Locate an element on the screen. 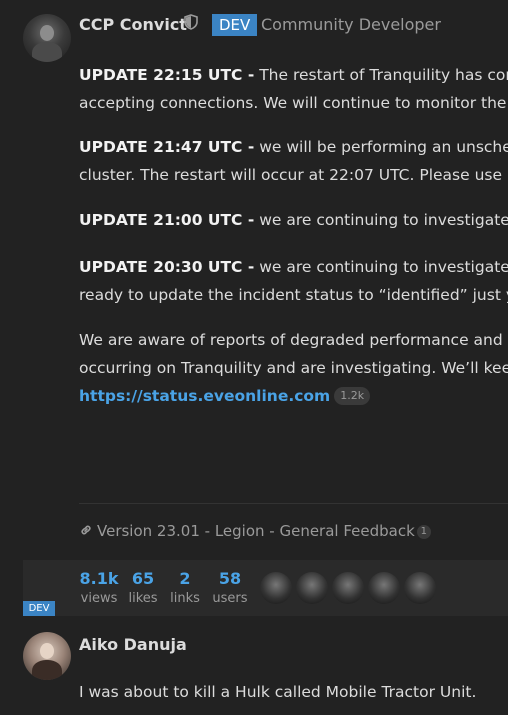  stat-likes: 65 likes is located at coordinates (143, 588).